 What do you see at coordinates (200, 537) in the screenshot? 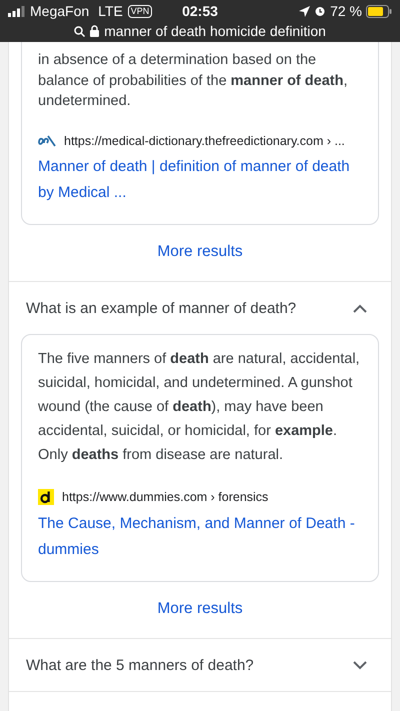
I see `result-title-link: The Cause, Mechanism, and Manner of Death - dummies` at bounding box center [200, 537].